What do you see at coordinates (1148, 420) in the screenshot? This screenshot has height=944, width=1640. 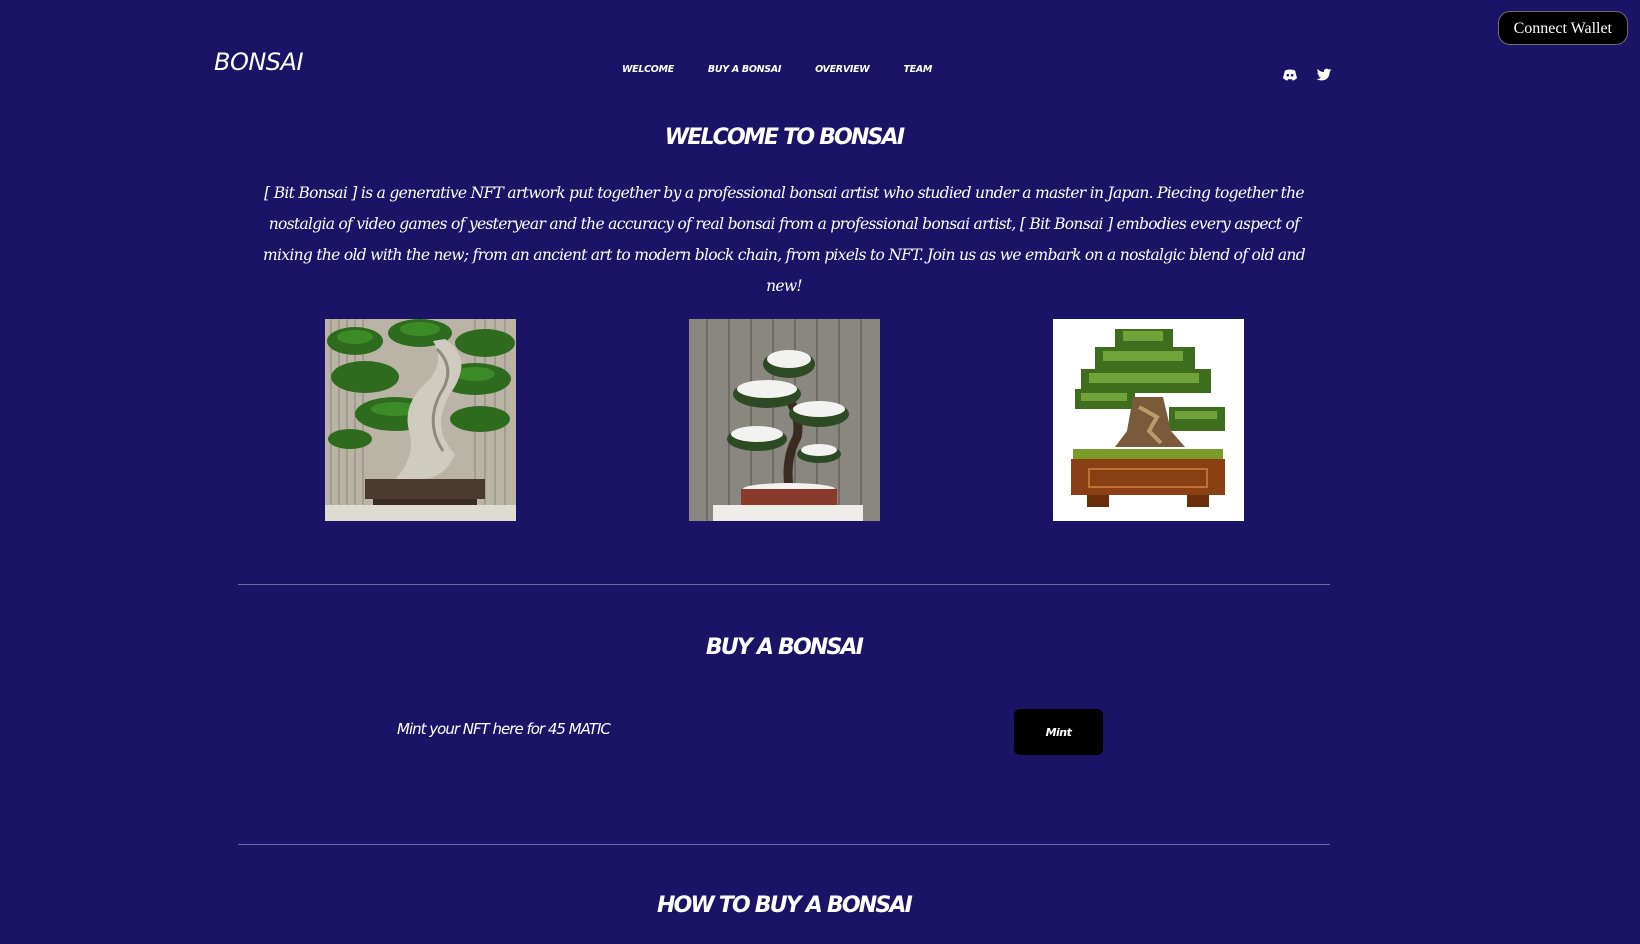 I see `bonsai-pixel-art` at bounding box center [1148, 420].